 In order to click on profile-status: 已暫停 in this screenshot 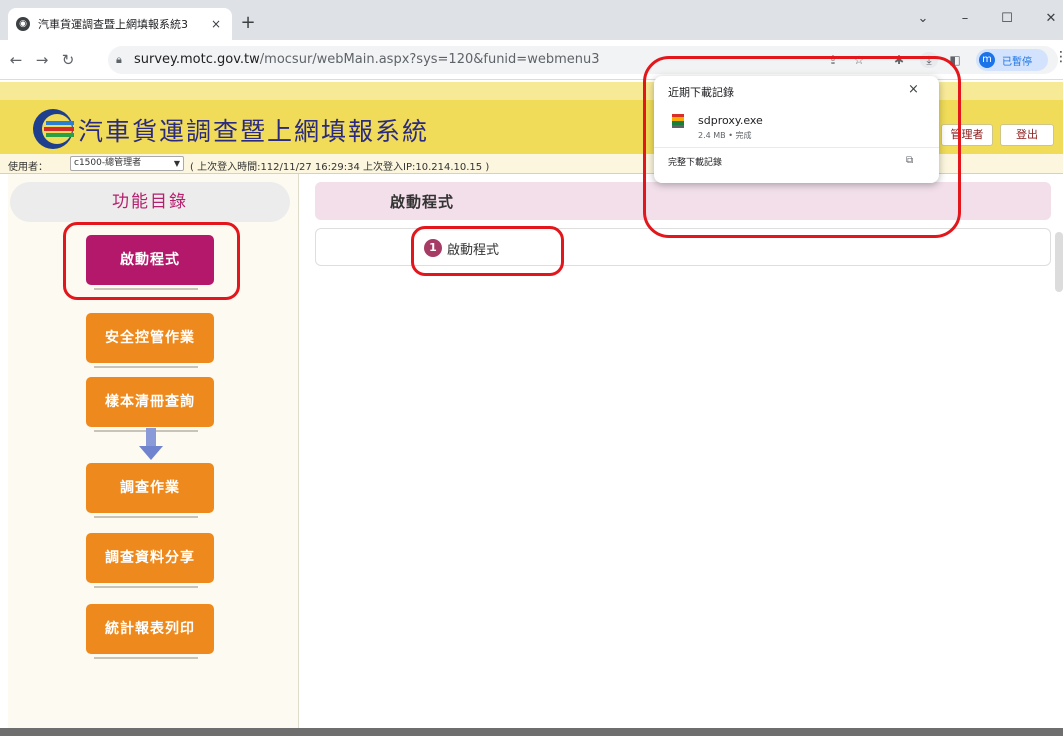, I will do `click(1017, 62)`.